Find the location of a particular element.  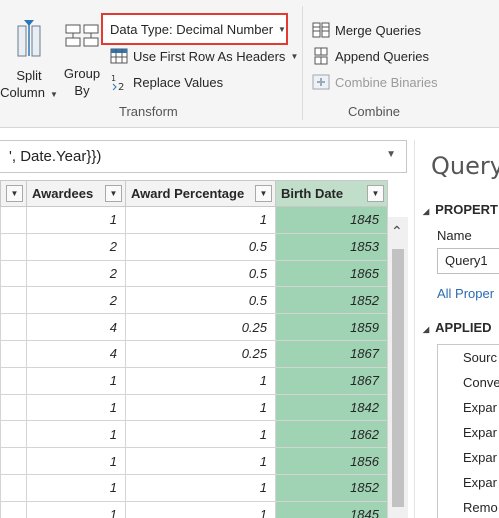

split-column-label-2: Column ▼ is located at coordinates (29, 93).